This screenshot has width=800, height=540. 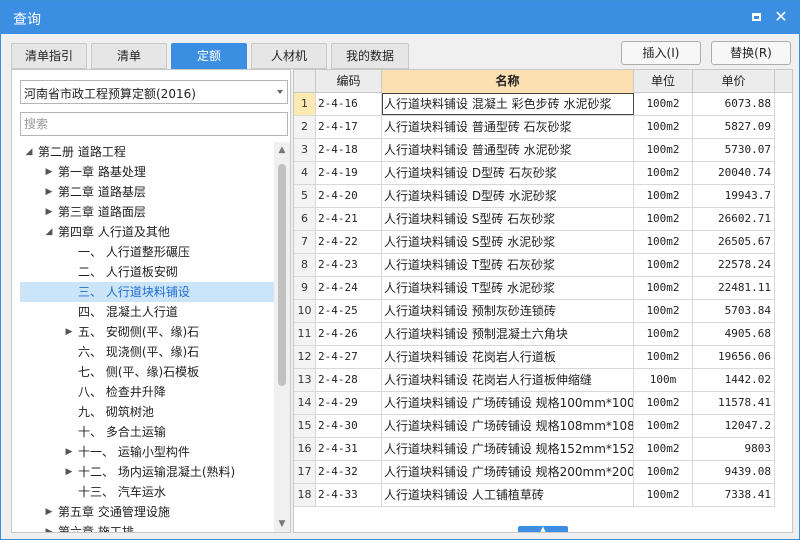 I want to click on quota-price: 9439.08, so click(x=734, y=472).